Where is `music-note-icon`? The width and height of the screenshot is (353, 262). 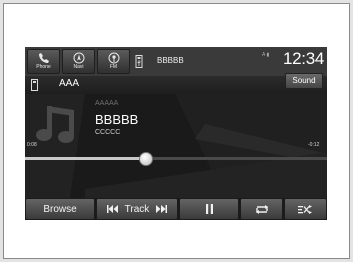 music-note-icon is located at coordinates (55, 124).